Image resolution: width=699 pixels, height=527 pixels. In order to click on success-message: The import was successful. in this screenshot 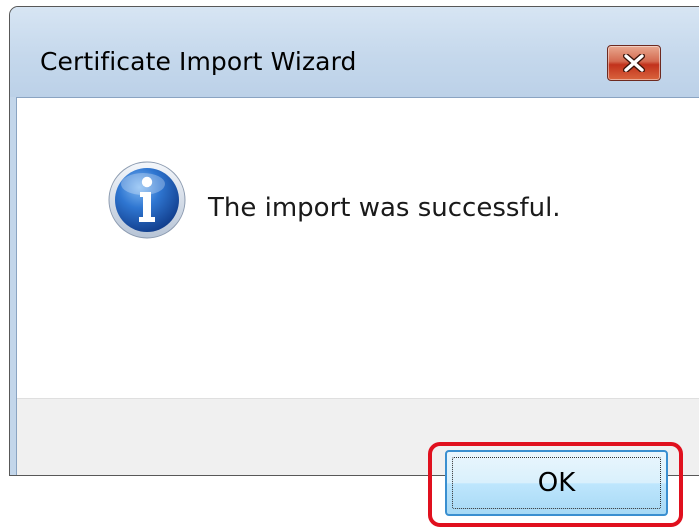, I will do `click(384, 208)`.